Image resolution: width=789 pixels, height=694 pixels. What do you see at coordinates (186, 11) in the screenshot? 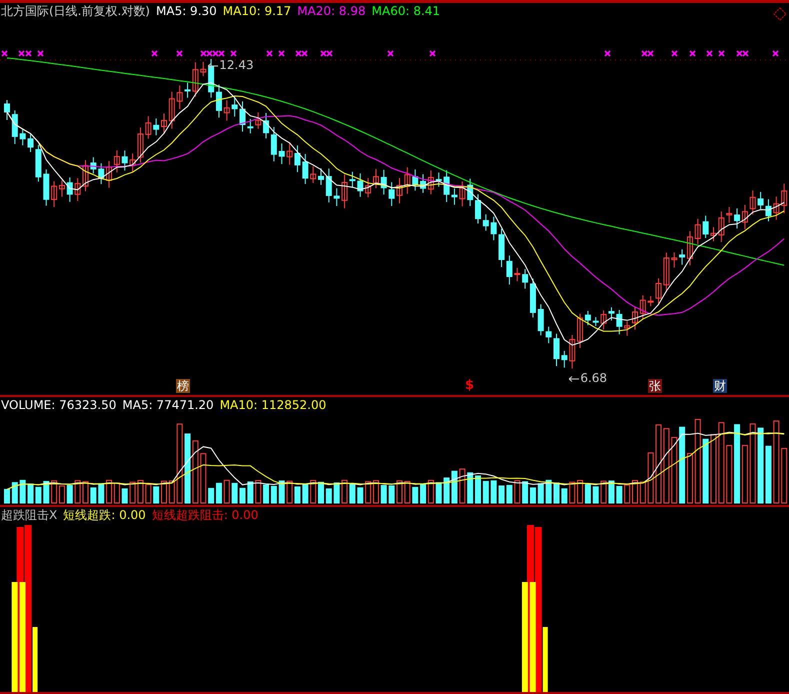
I see `legend-text: MA5: 9.30` at bounding box center [186, 11].